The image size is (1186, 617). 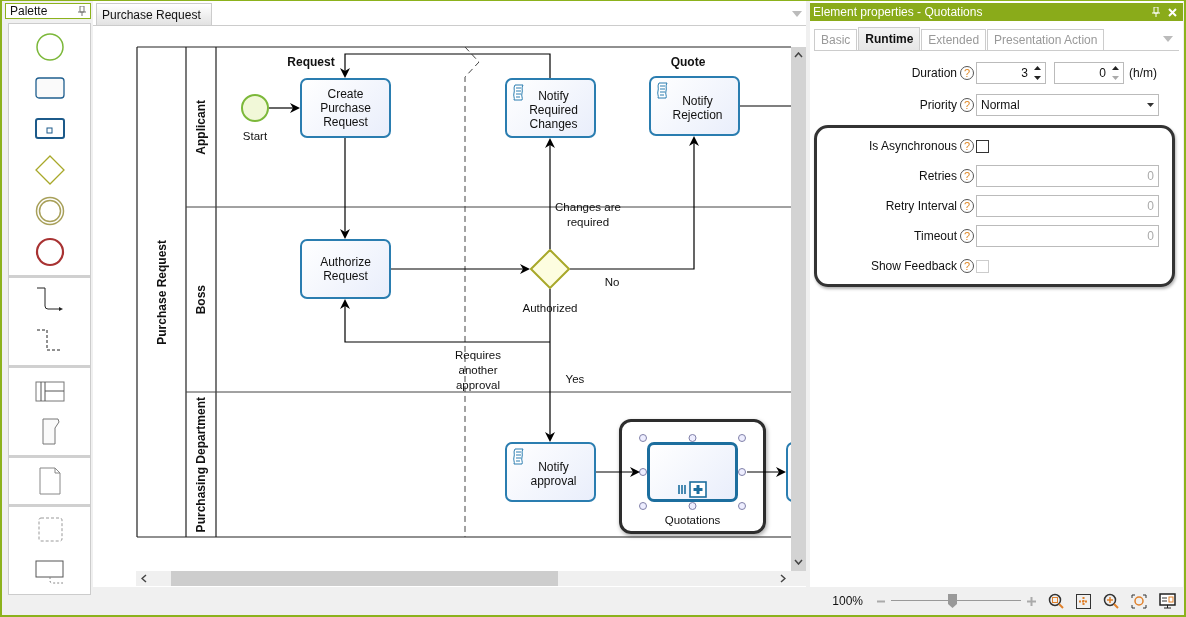 What do you see at coordinates (1172, 12) in the screenshot?
I see `close-icon` at bounding box center [1172, 12].